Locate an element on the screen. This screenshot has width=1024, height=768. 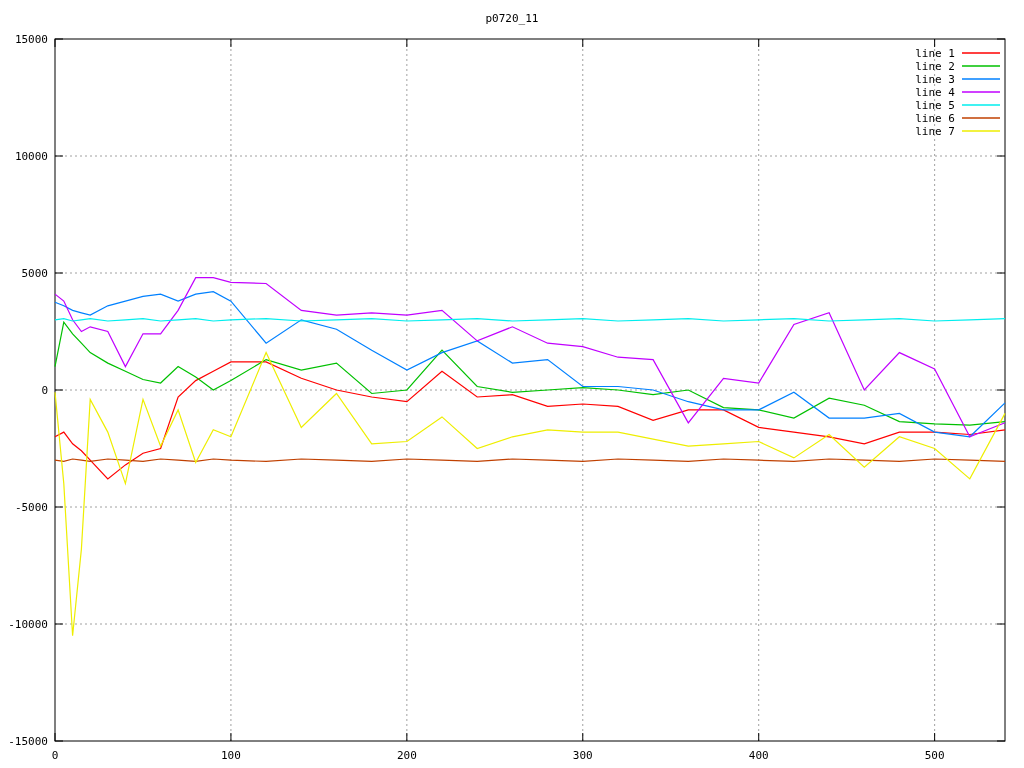
y-tick-label: -5000 is located at coordinates (31, 507).